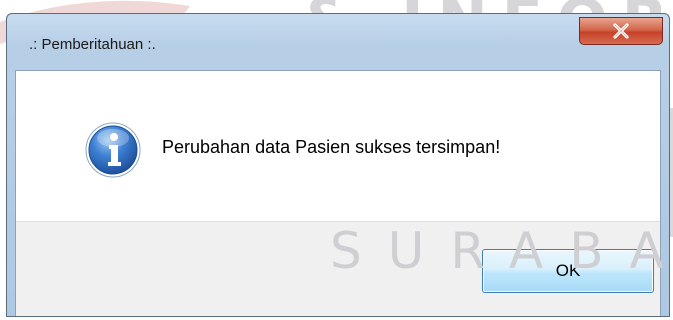  What do you see at coordinates (92, 44) in the screenshot?
I see `dialog-title: .: Pemberitahuan :.` at bounding box center [92, 44].